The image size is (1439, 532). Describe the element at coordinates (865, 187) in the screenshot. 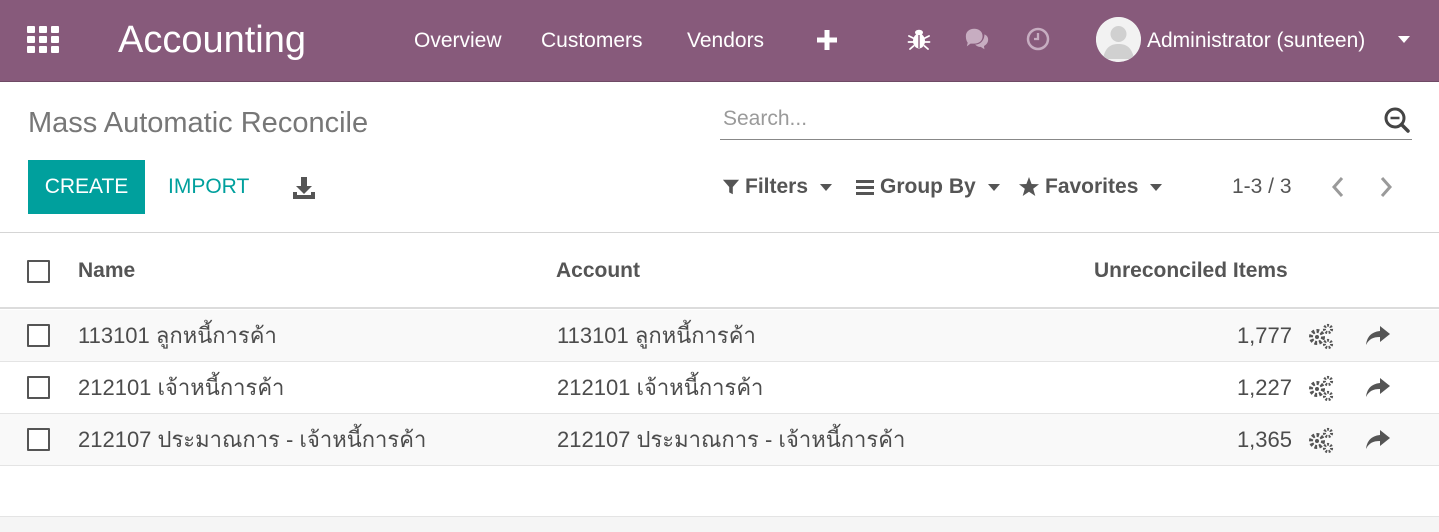

I see `list-icon` at that location.